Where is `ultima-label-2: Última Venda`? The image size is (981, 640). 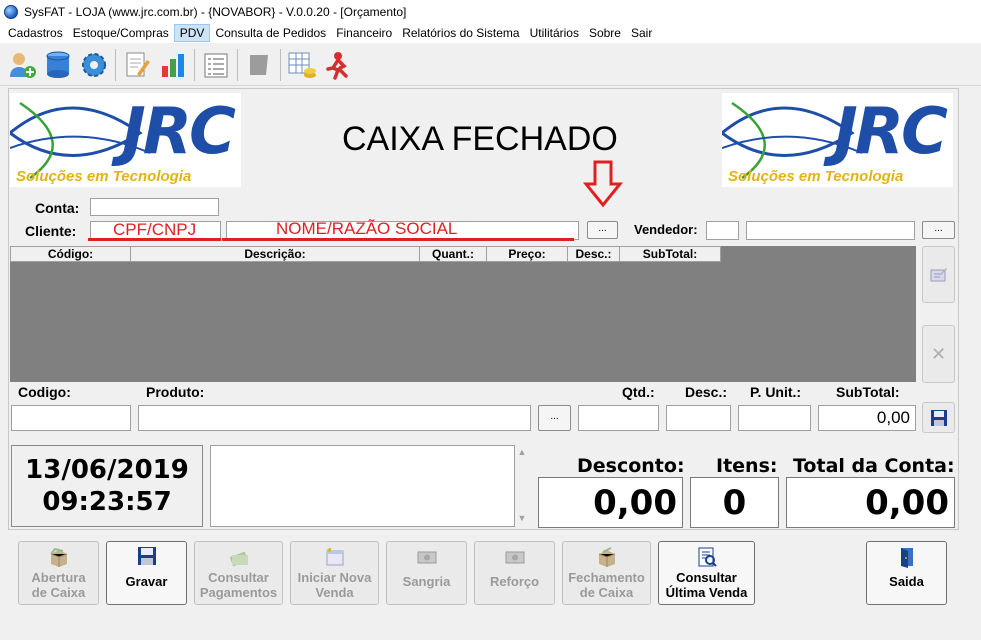 ultima-label-2: Última Venda is located at coordinates (706, 592).